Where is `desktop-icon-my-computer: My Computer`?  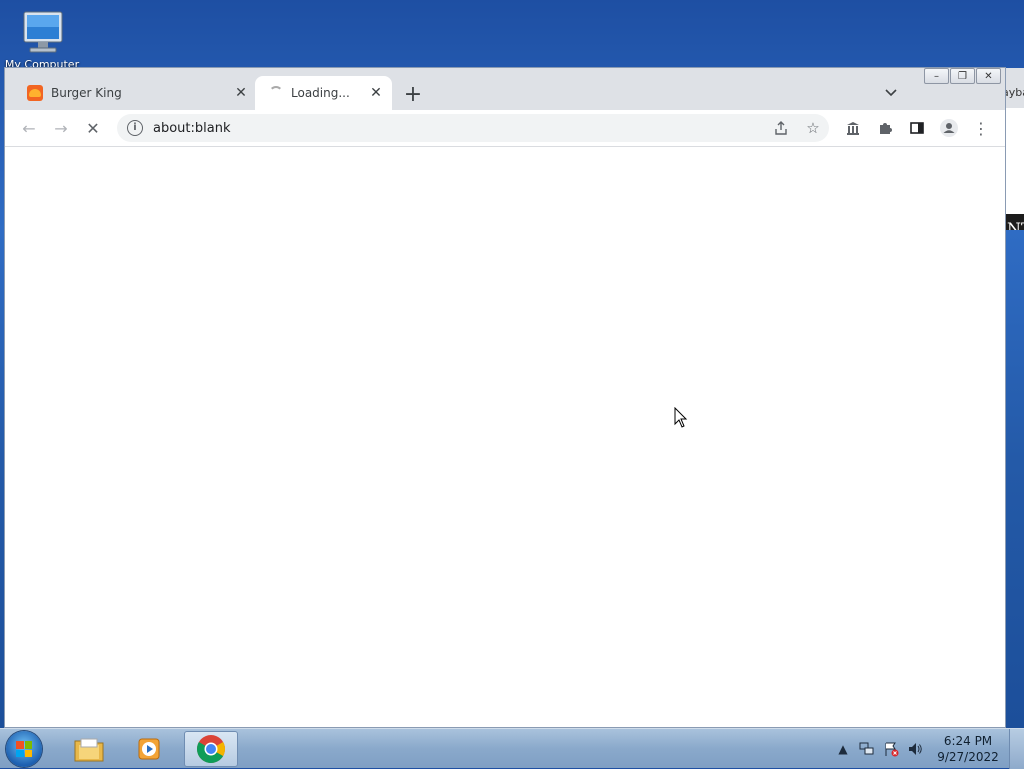
desktop-icon-my-computer: My Computer is located at coordinates (42, 39).